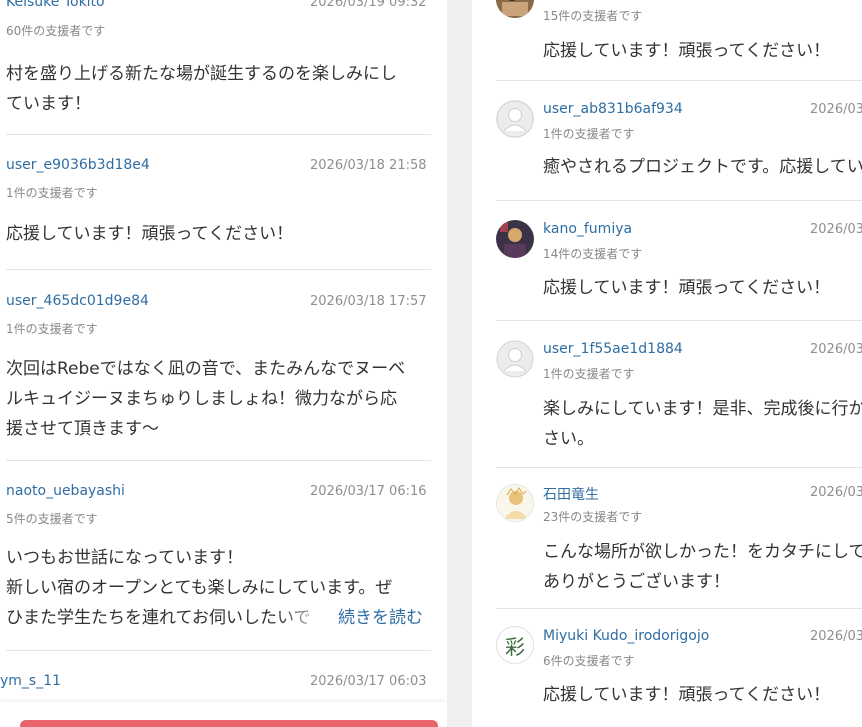 The height and width of the screenshot is (727, 862). Describe the element at coordinates (368, 165) in the screenshot. I see `comment-date: 2026/03/18 21:58` at that location.